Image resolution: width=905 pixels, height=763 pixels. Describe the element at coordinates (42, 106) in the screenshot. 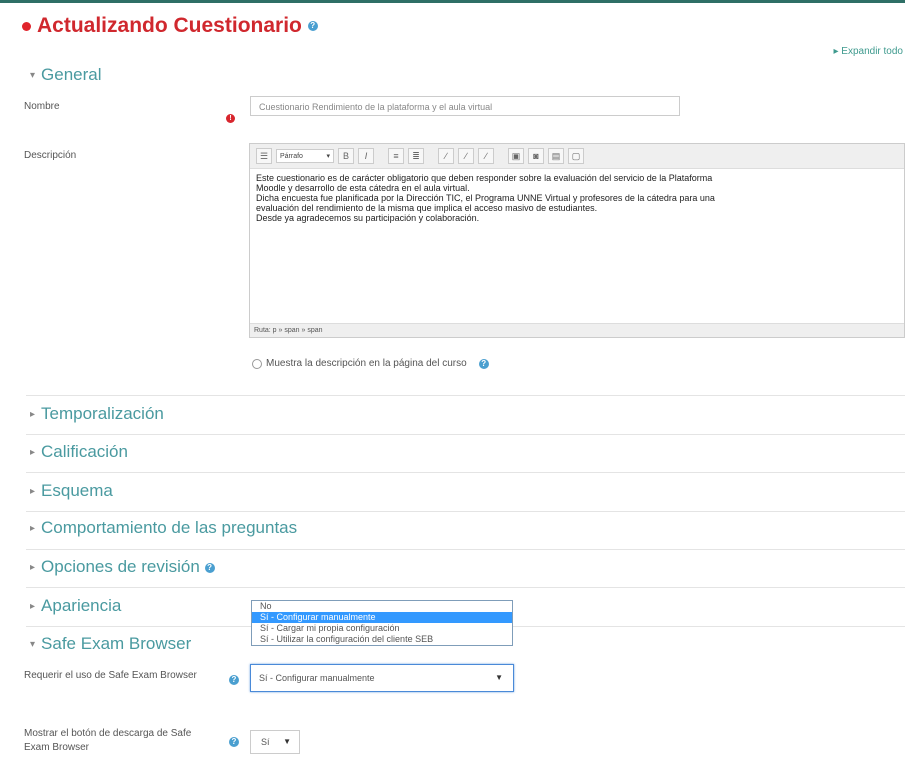

I see `name-label: Nombre` at that location.